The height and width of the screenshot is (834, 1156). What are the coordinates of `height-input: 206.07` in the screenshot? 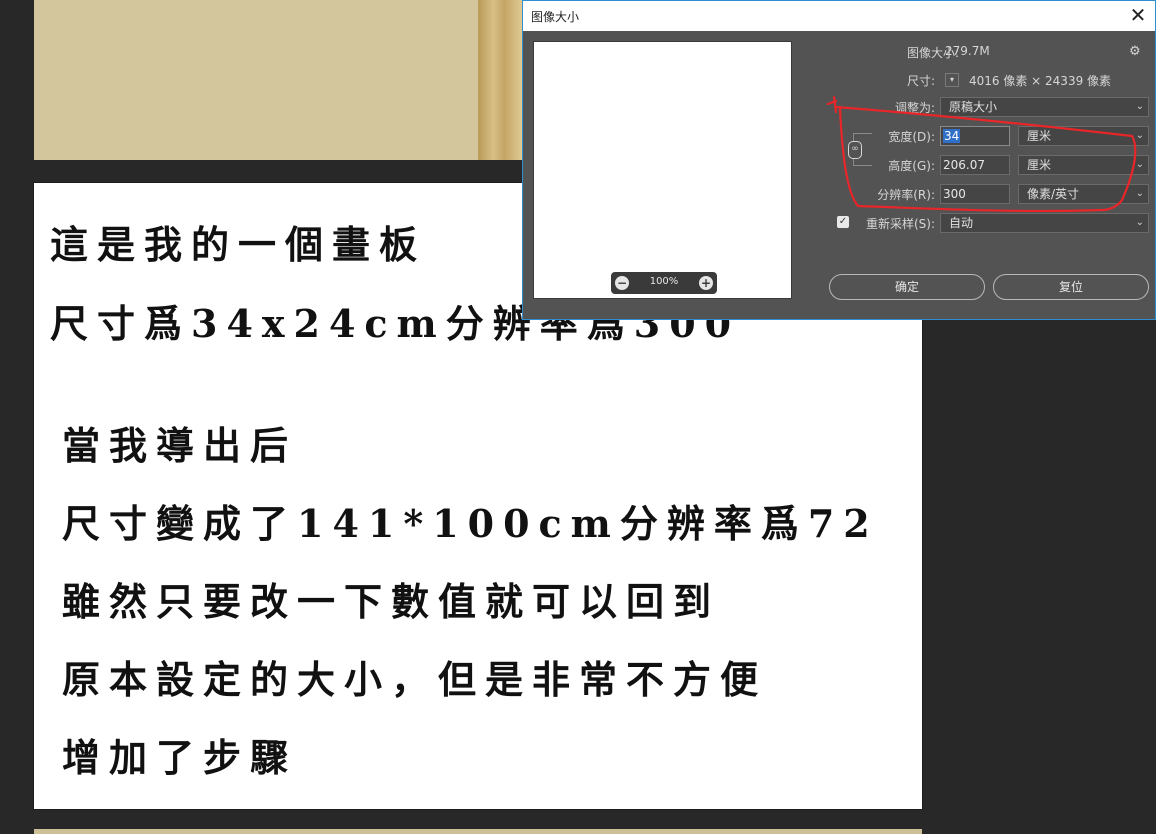 It's located at (975, 165).